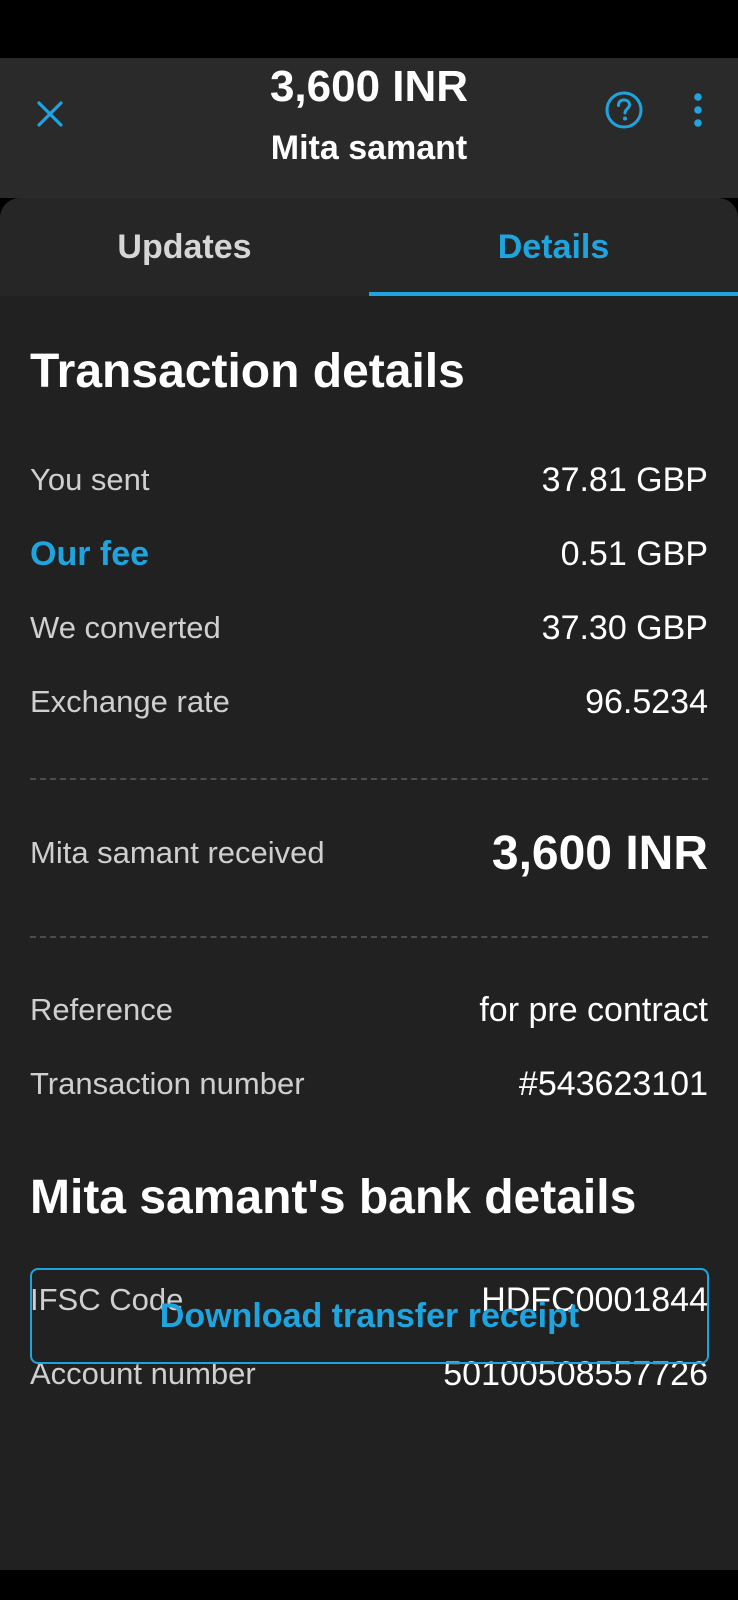  Describe the element at coordinates (369, 702) in the screenshot. I see `exchange-rate-row: Exchange rate 96.5234` at that location.